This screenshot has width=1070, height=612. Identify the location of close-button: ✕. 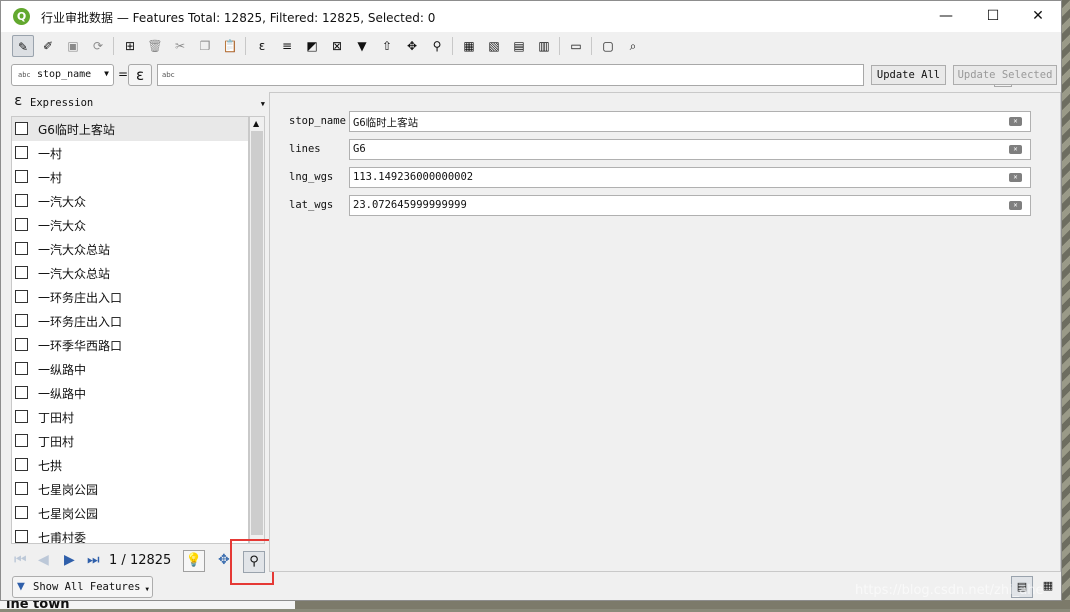
(1038, 16).